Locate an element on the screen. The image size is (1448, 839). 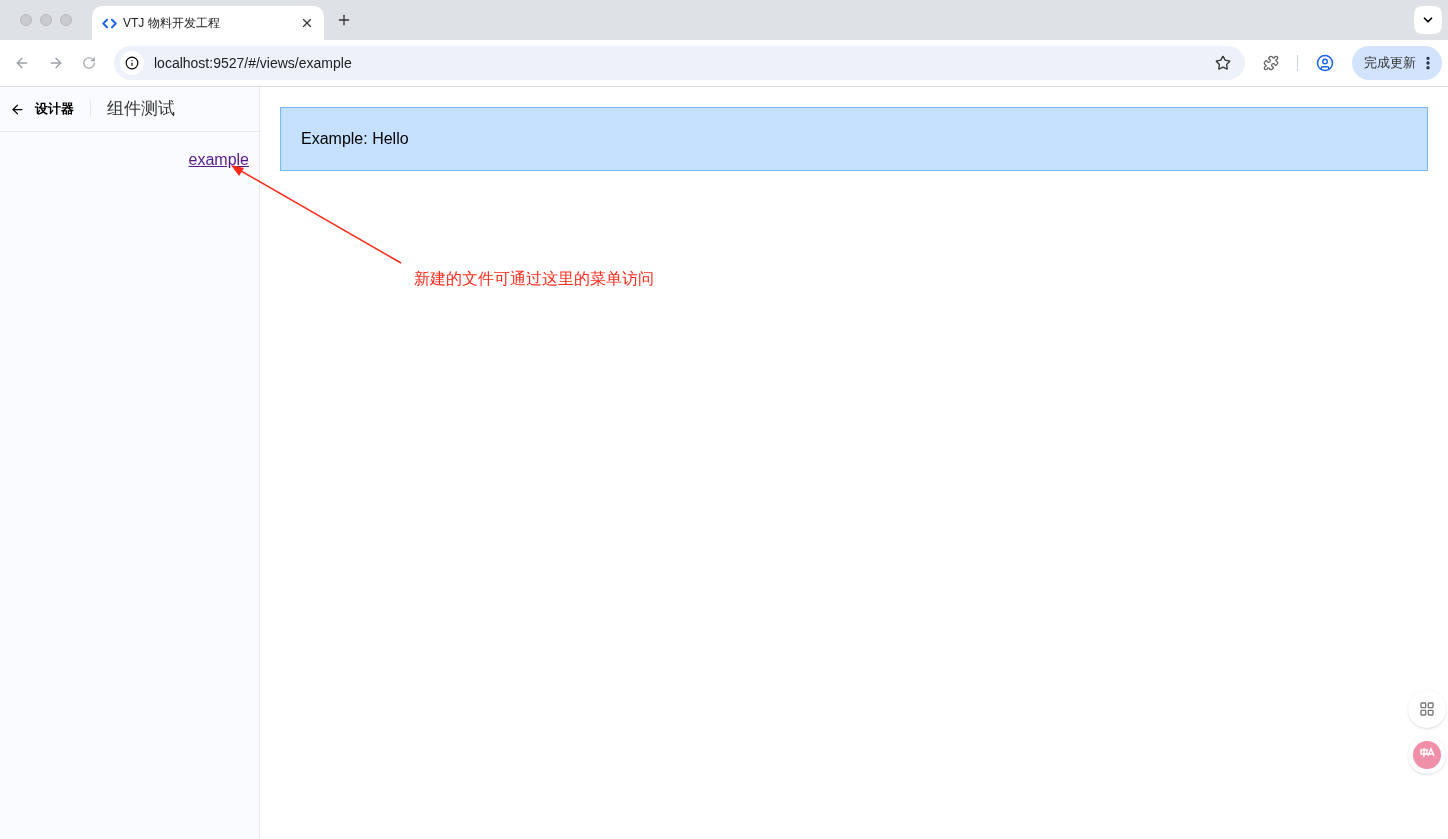
address-bar: localhost:9527/#/views/example is located at coordinates (679, 63).